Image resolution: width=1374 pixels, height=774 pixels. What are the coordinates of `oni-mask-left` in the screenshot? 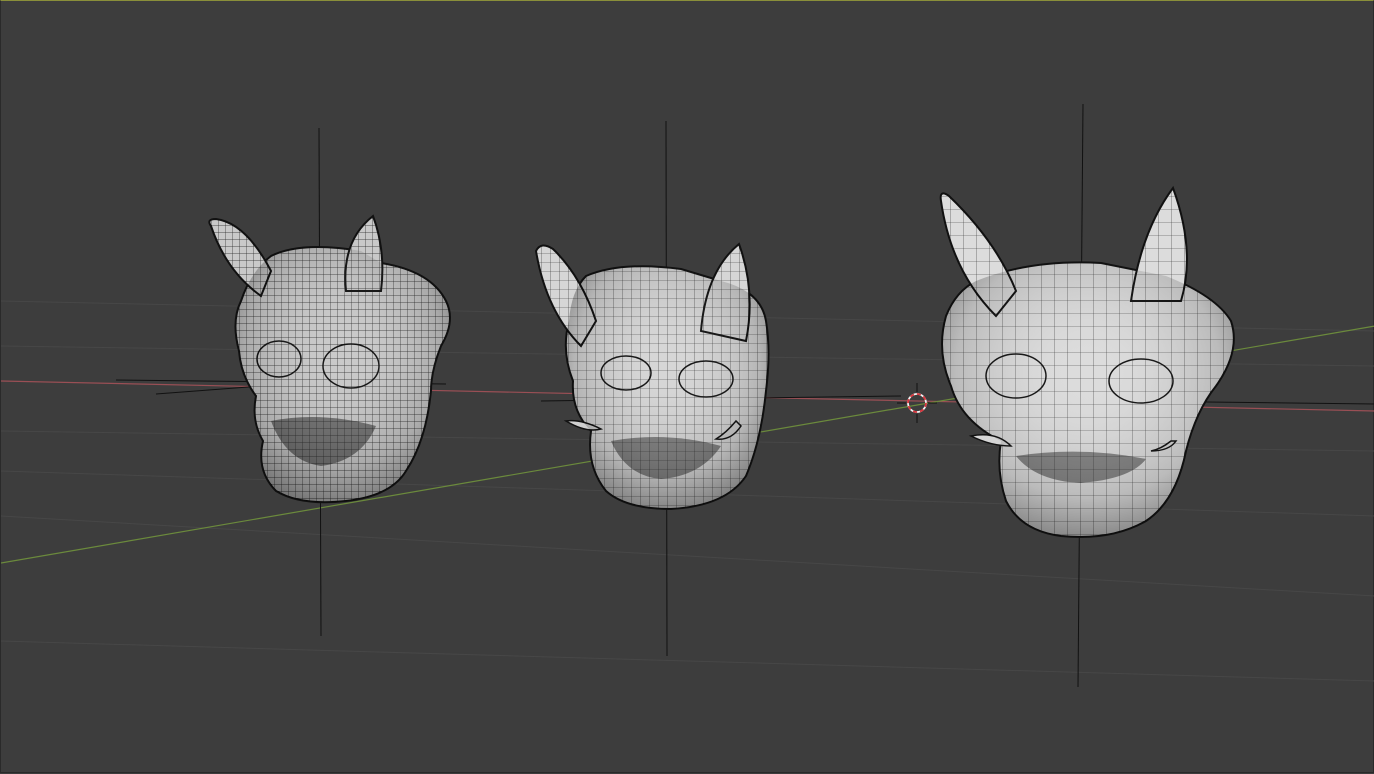 It's located at (329, 359).